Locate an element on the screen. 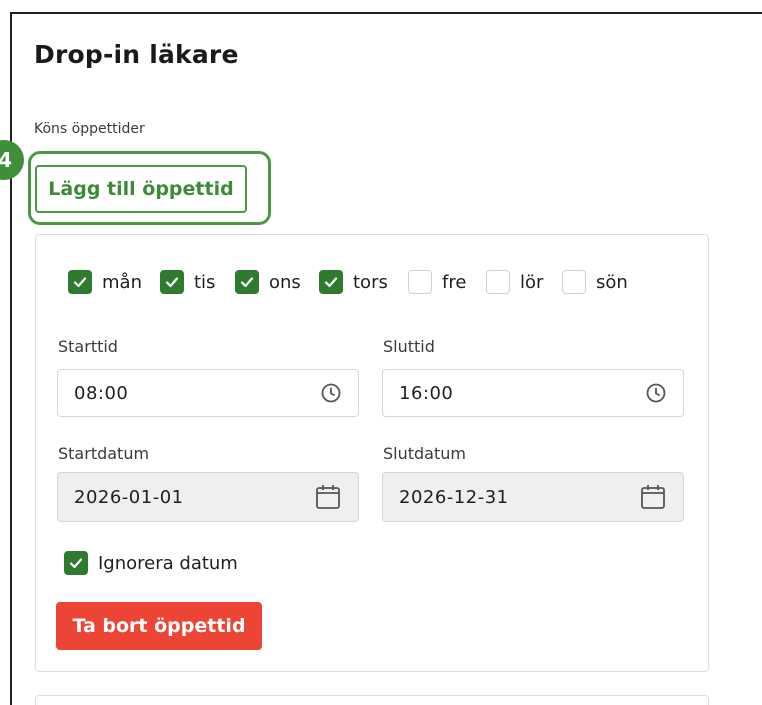  end-date-label: Slutdatum is located at coordinates (424, 453).